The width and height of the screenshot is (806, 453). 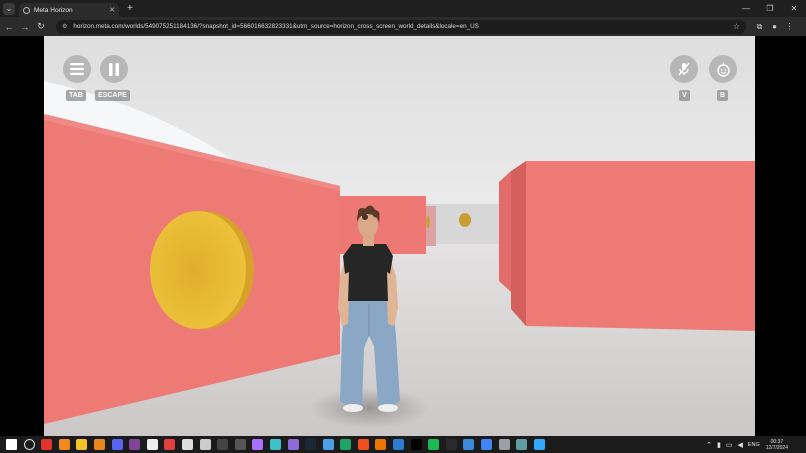 I want to click on extensions-icon: ⧉, so click(x=759, y=27).